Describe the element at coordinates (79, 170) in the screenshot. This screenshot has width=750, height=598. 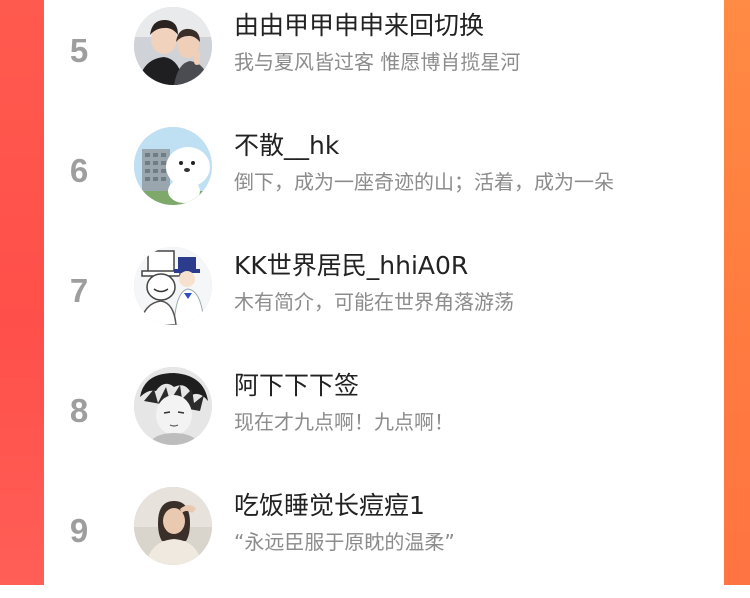
I see `rank-number: 6` at that location.